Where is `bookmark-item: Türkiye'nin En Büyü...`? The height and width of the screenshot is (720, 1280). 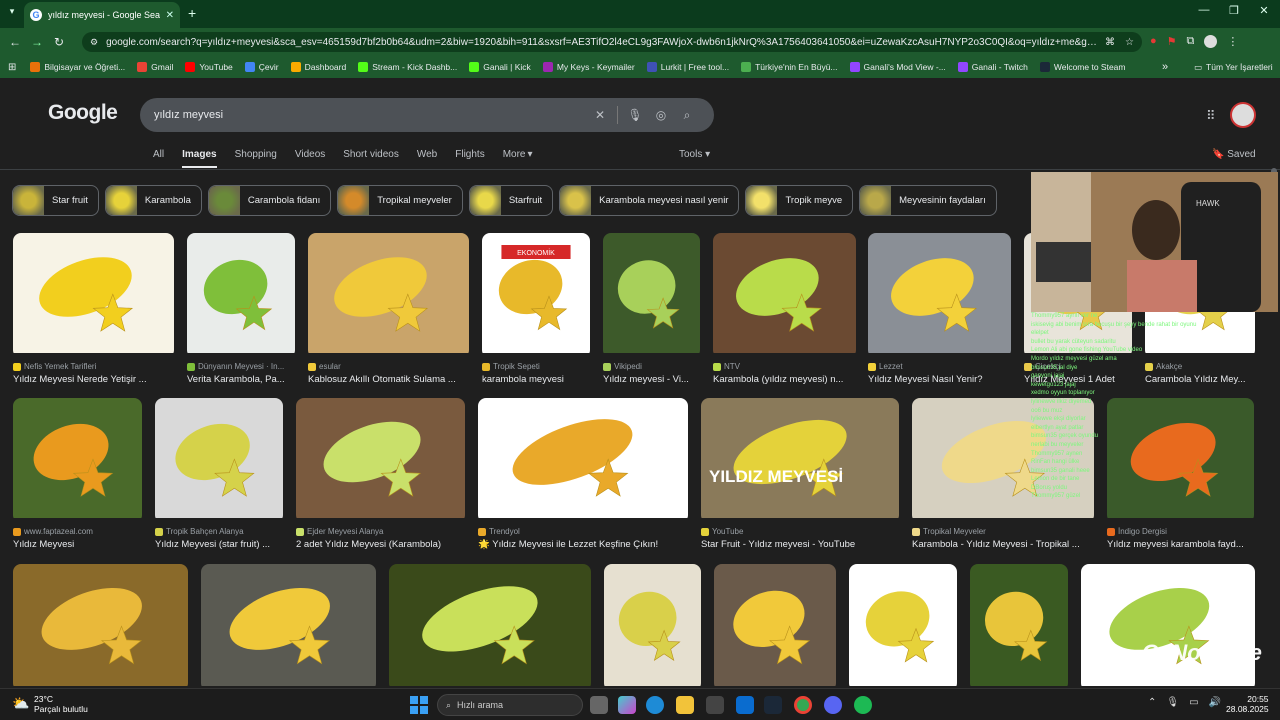 bookmark-item: Türkiye'nin En Büyü... is located at coordinates (789, 67).